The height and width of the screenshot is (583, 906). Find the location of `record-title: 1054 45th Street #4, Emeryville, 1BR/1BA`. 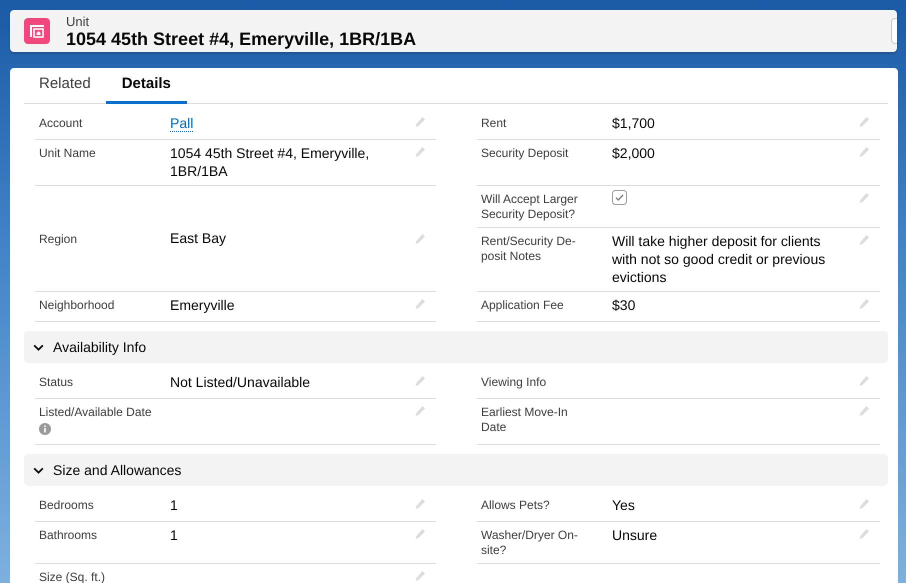

record-title: 1054 45th Street #4, Emeryville, 1BR/1BA is located at coordinates (241, 38).